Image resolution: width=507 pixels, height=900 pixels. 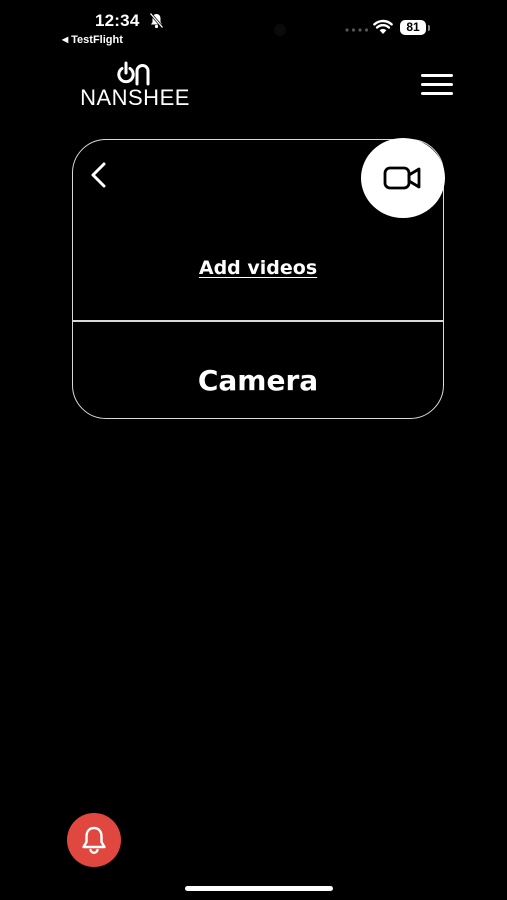 What do you see at coordinates (133, 73) in the screenshot?
I see `power-on-logo-icon` at bounding box center [133, 73].